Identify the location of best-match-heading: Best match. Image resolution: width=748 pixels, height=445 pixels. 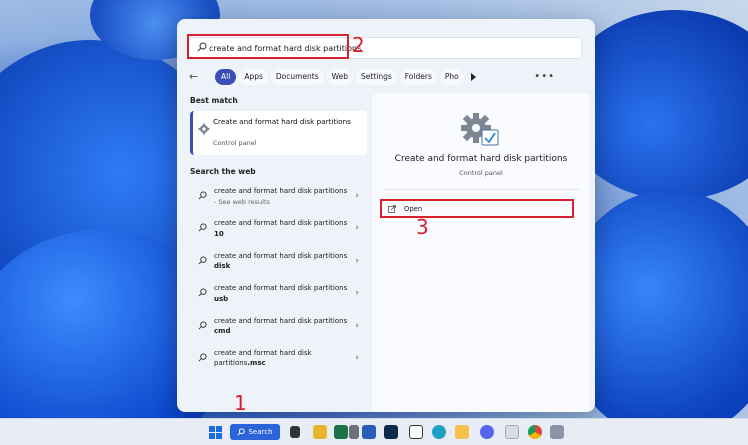
(214, 100).